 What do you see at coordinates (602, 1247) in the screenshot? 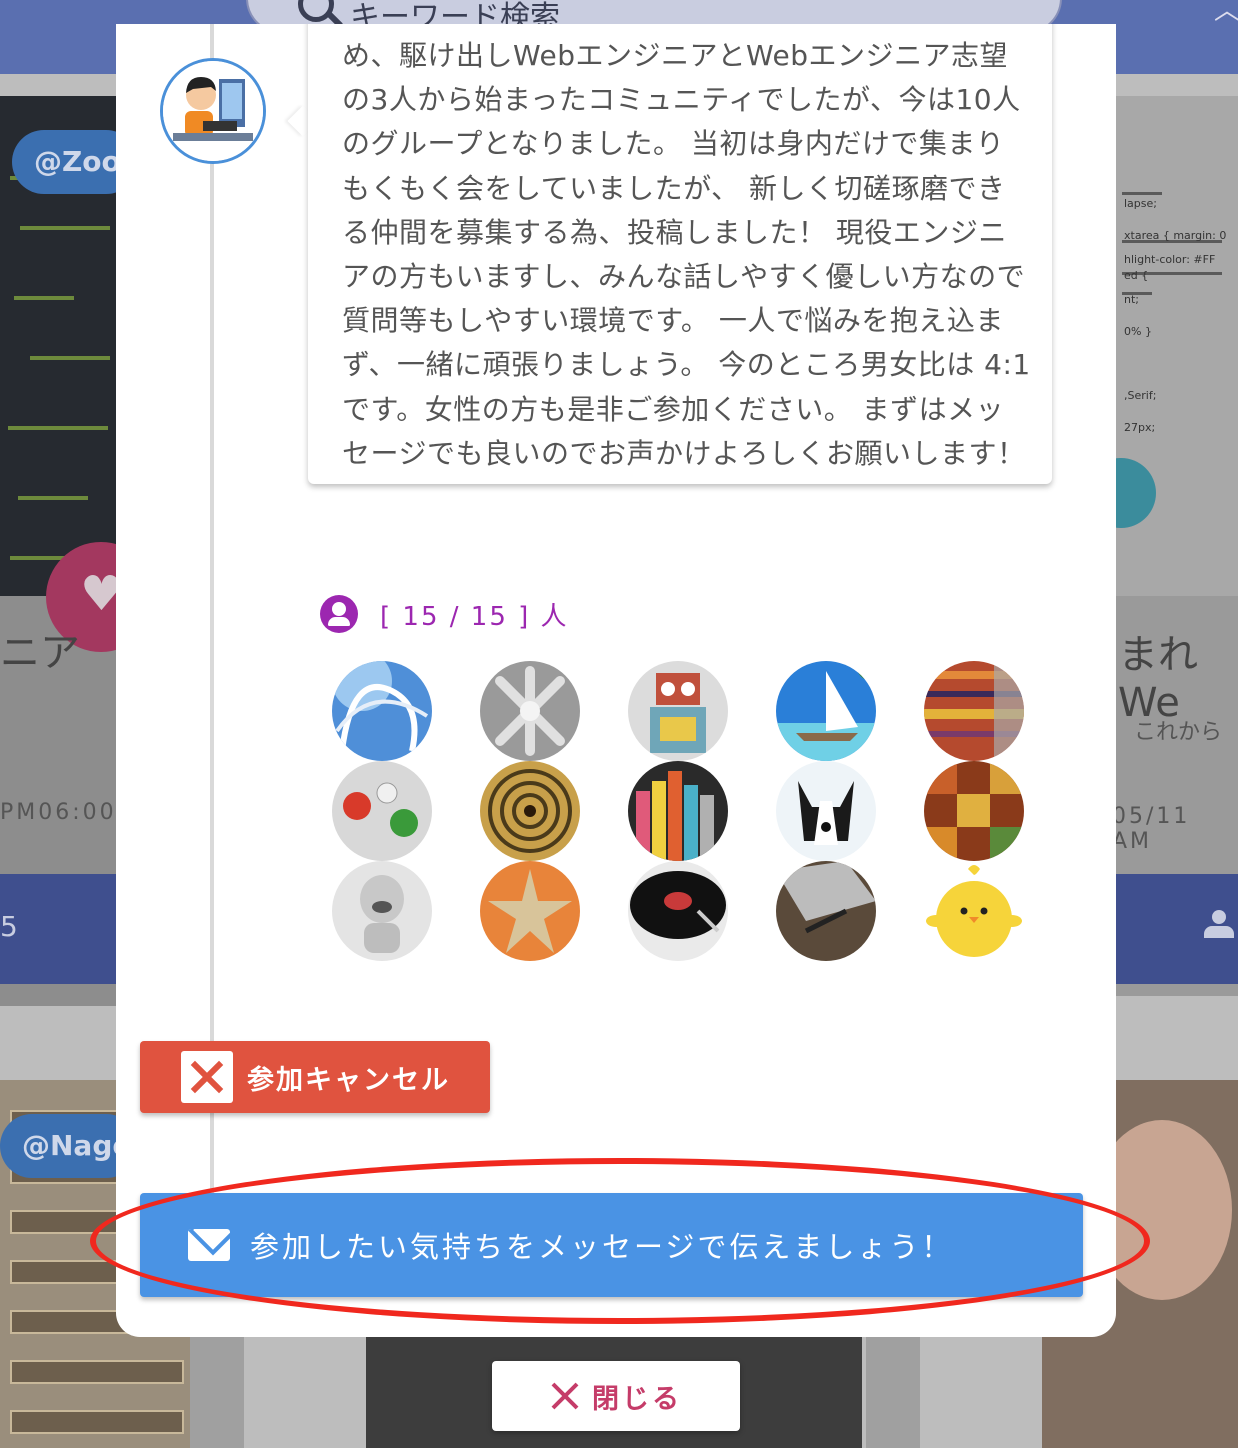
I see `message-button-label: 参加したい気持ちをメッセージで伝えましょう！` at bounding box center [602, 1247].